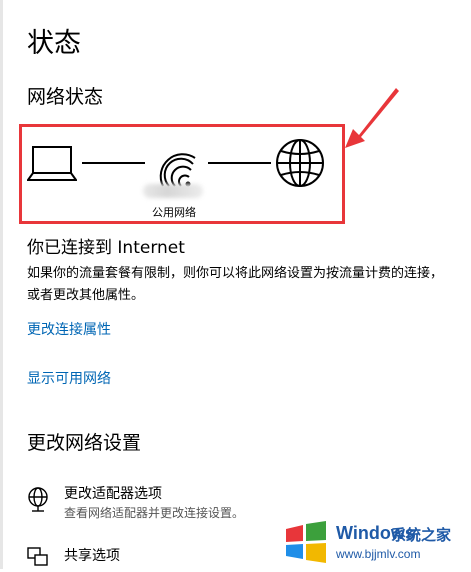  I want to click on network-status-heading: 网络状态, so click(65, 97).